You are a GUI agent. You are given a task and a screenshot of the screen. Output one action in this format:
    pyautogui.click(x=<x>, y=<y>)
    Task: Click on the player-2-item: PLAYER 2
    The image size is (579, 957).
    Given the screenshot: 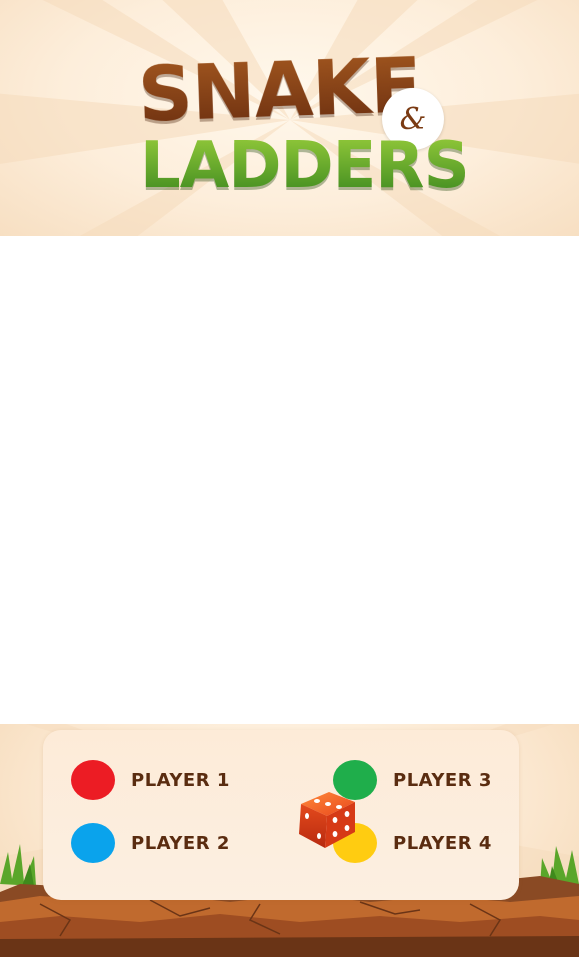 What is the action you would take?
    pyautogui.click(x=150, y=843)
    